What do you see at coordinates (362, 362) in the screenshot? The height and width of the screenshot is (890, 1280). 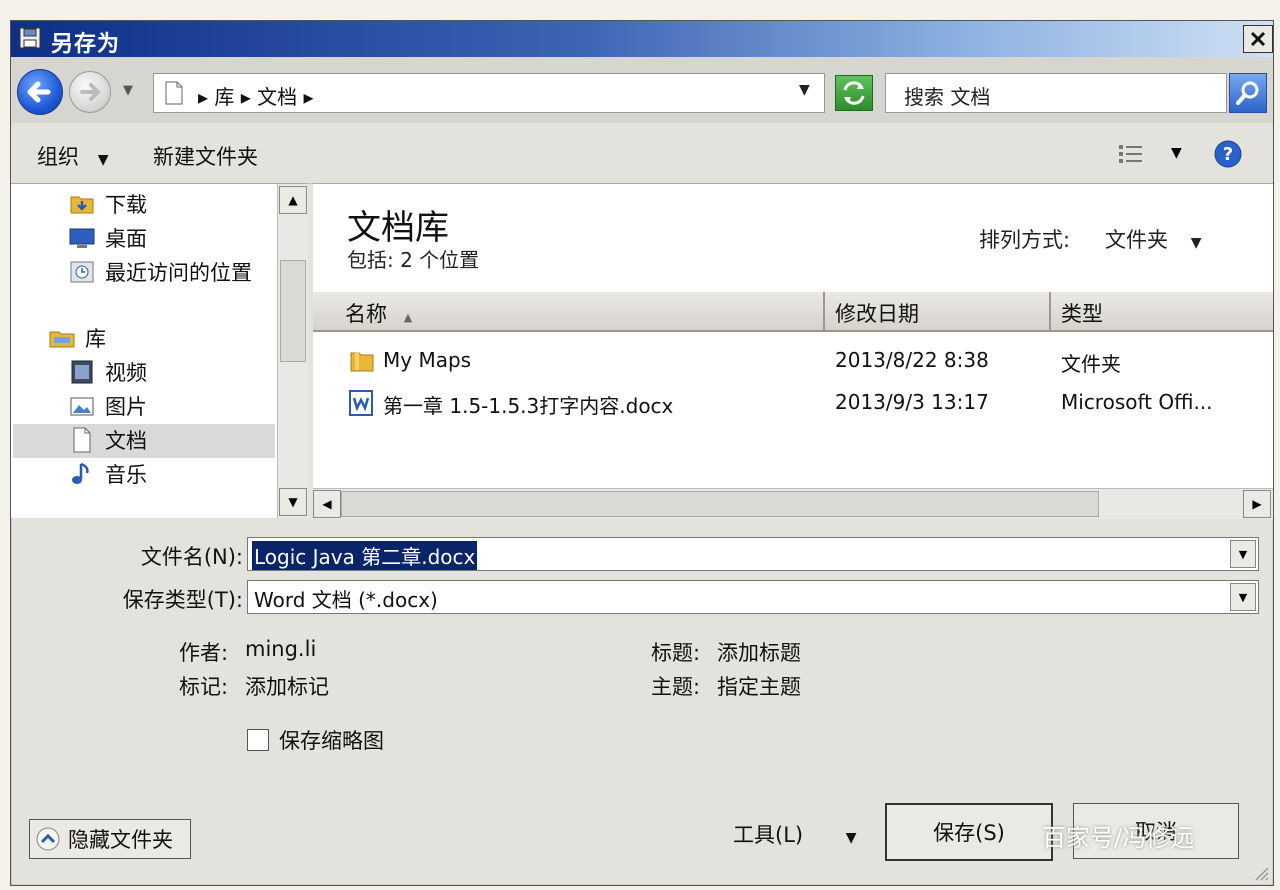 I see `folder-icon` at bounding box center [362, 362].